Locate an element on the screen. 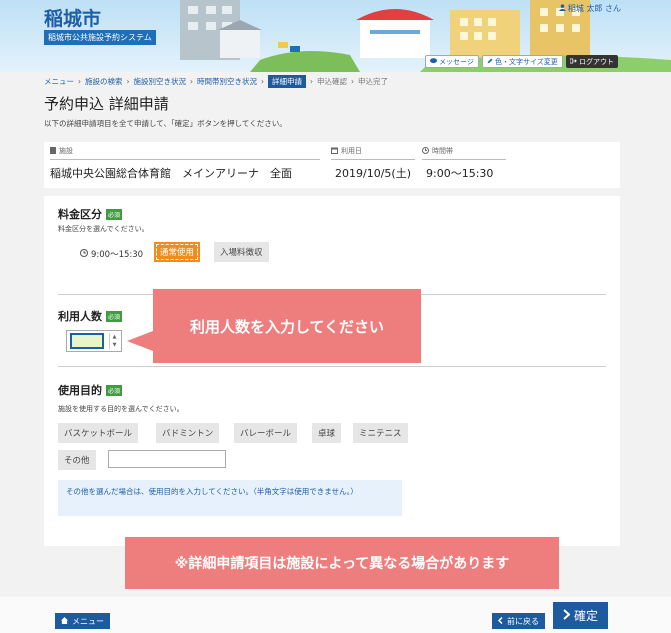 The height and width of the screenshot is (633, 671). fee-section-title: 料金区分 必須 is located at coordinates (90, 214).